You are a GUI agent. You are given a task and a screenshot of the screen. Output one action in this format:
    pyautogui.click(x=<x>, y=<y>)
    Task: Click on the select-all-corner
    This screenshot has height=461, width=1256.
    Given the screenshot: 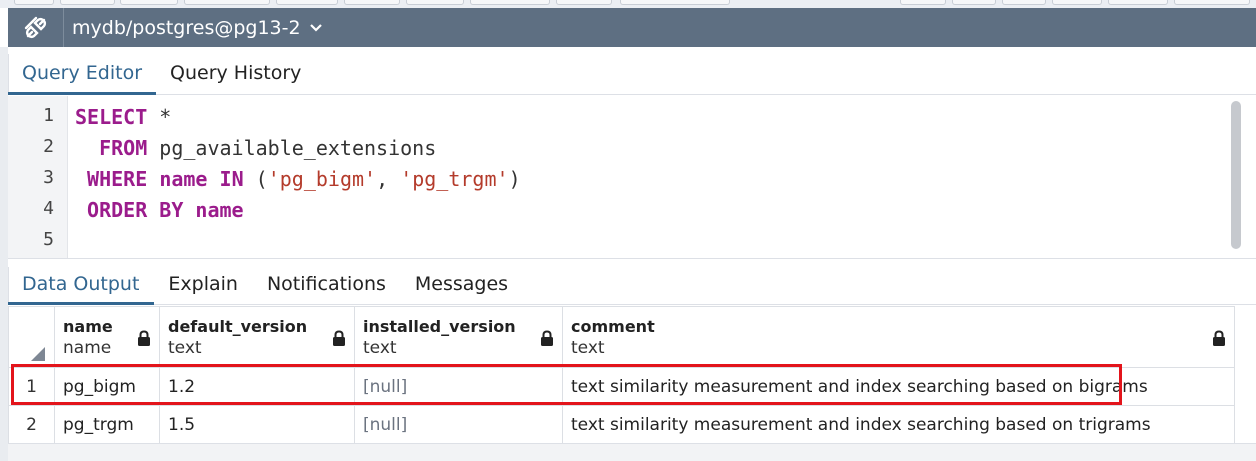 What is the action you would take?
    pyautogui.click(x=31, y=337)
    